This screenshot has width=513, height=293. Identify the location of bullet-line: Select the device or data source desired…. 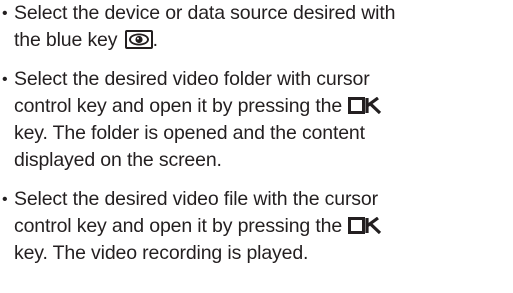
(205, 13).